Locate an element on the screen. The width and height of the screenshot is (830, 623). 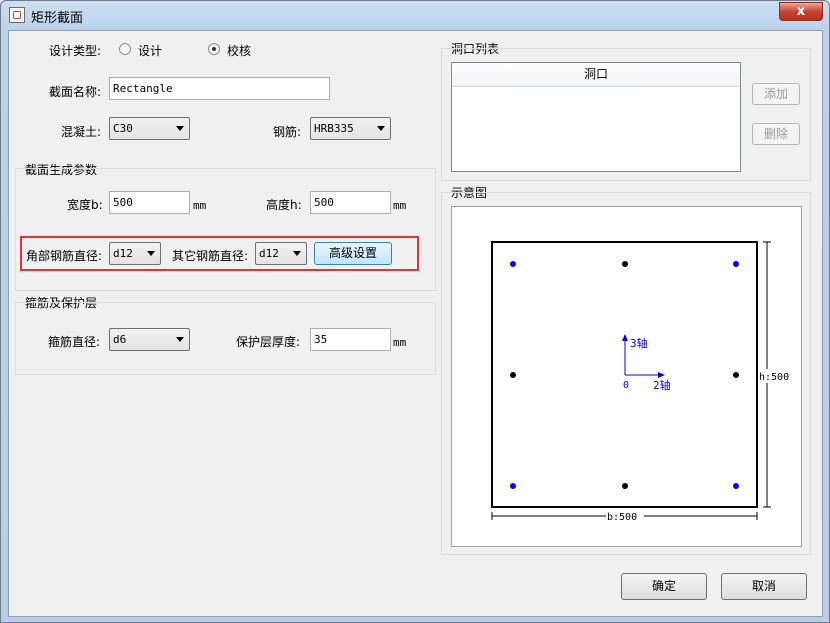
rectangle-section-icon is located at coordinates (17, 15).